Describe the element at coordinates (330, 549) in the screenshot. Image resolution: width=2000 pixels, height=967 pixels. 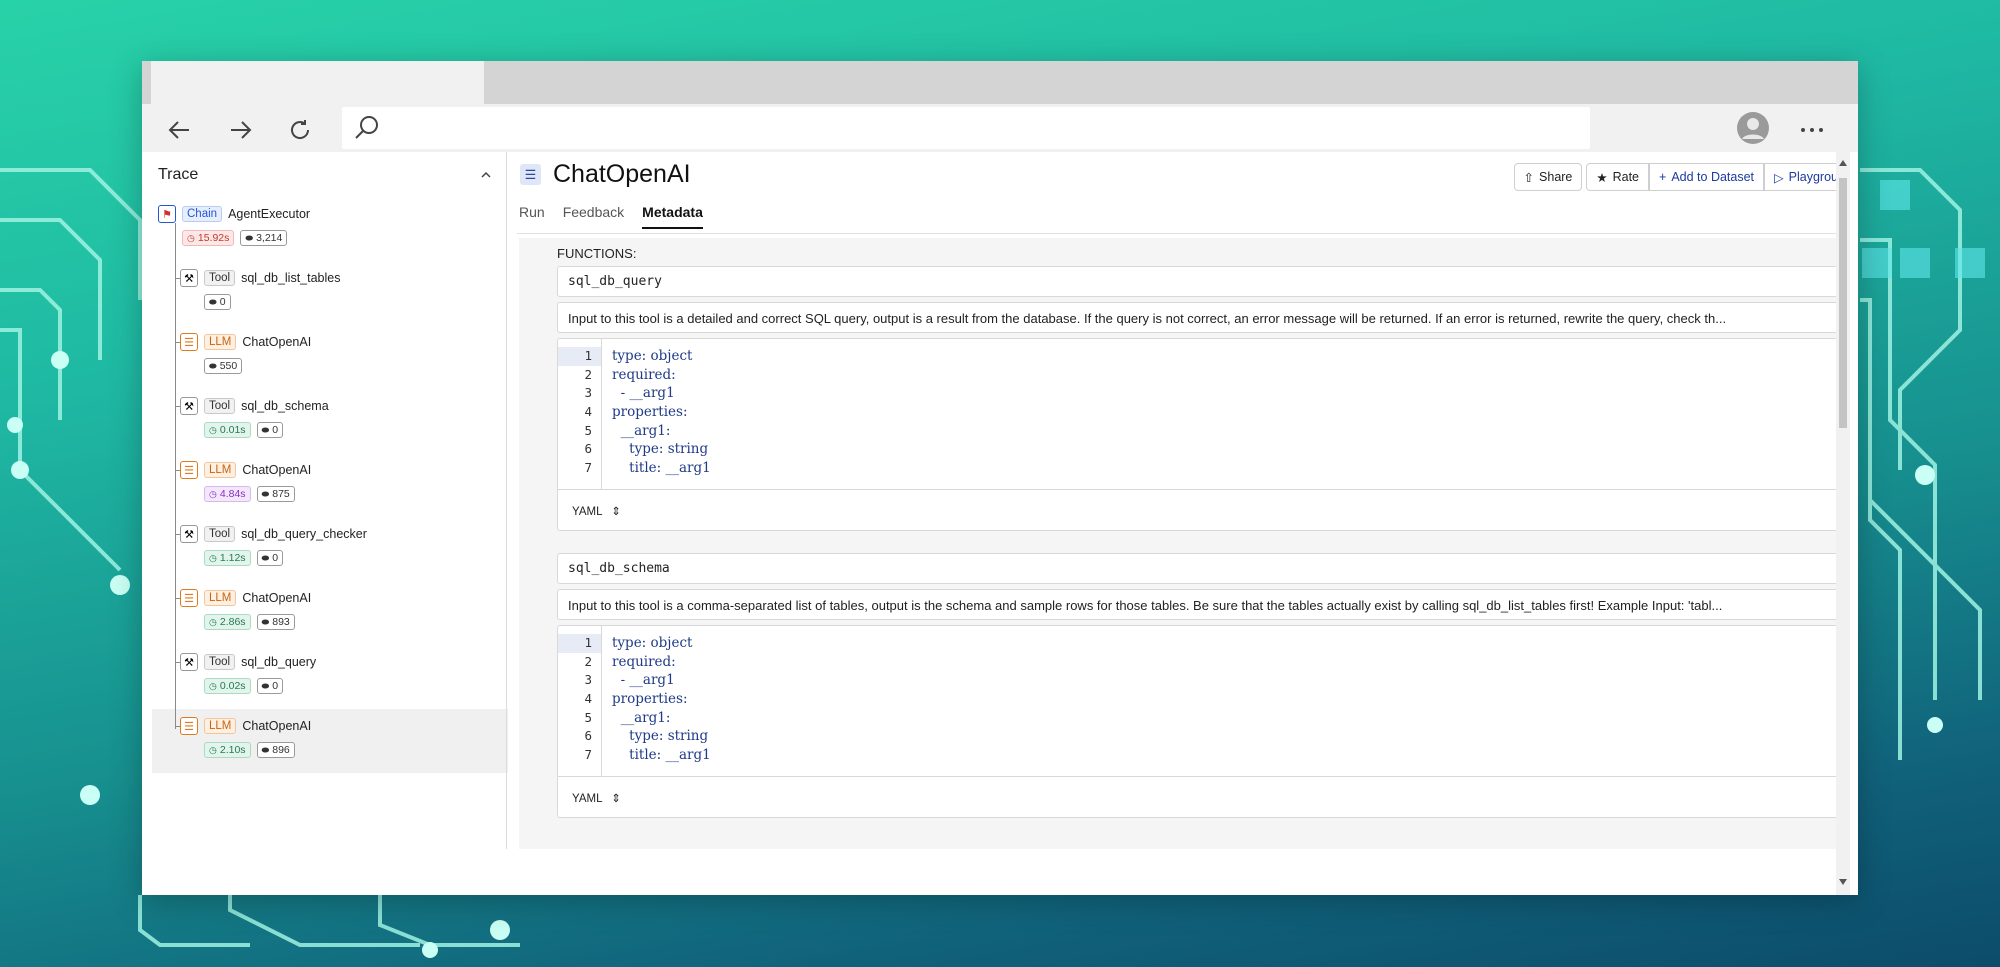
I see `trace-item: ⚒ Tool sql_db_query_checker ◷ 1.12s ⬬ 0` at that location.